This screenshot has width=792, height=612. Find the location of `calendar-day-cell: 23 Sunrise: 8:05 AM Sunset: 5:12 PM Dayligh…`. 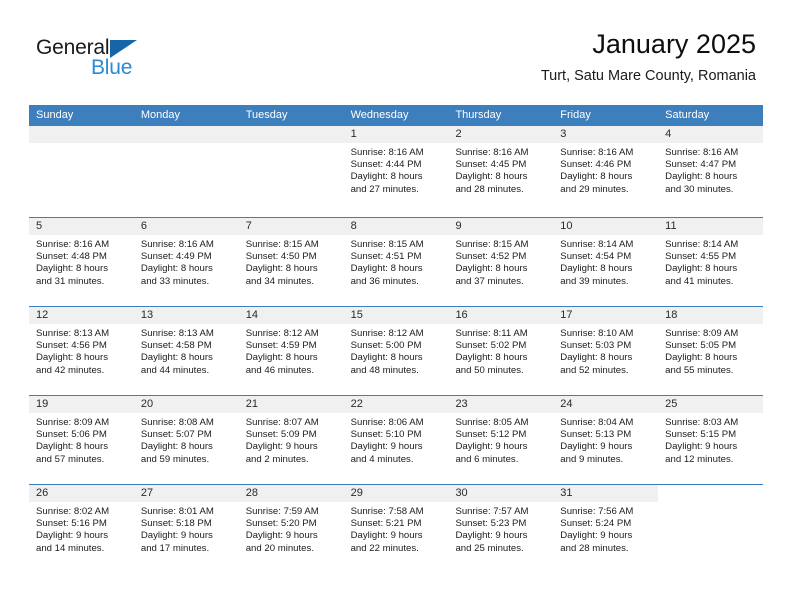

calendar-day-cell: 23 Sunrise: 8:05 AM Sunset: 5:12 PM Dayligh… is located at coordinates (501, 440).